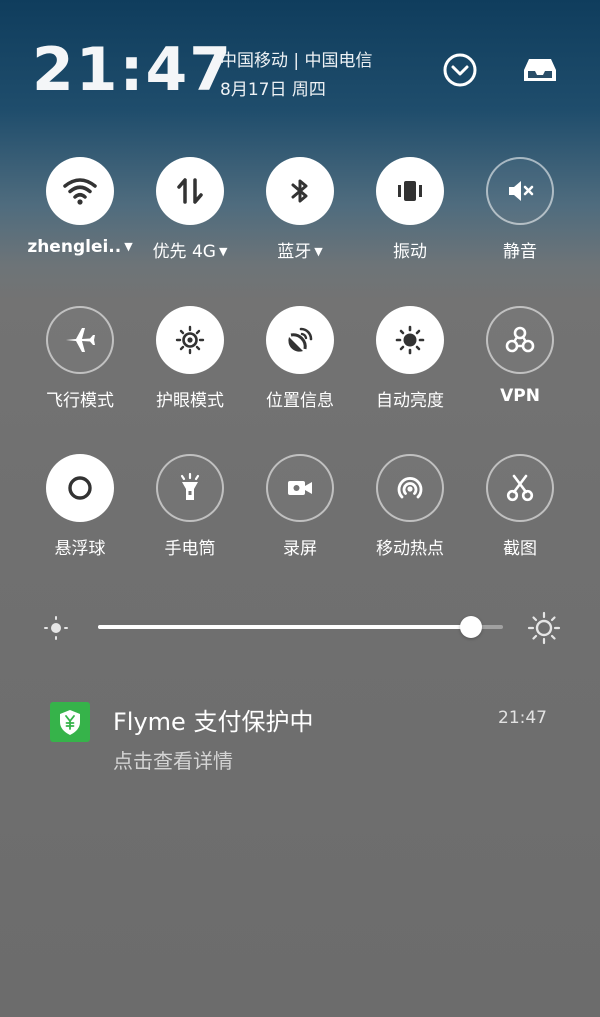 The image size is (600, 1017). I want to click on brightness-slider-thumb, so click(470, 627).